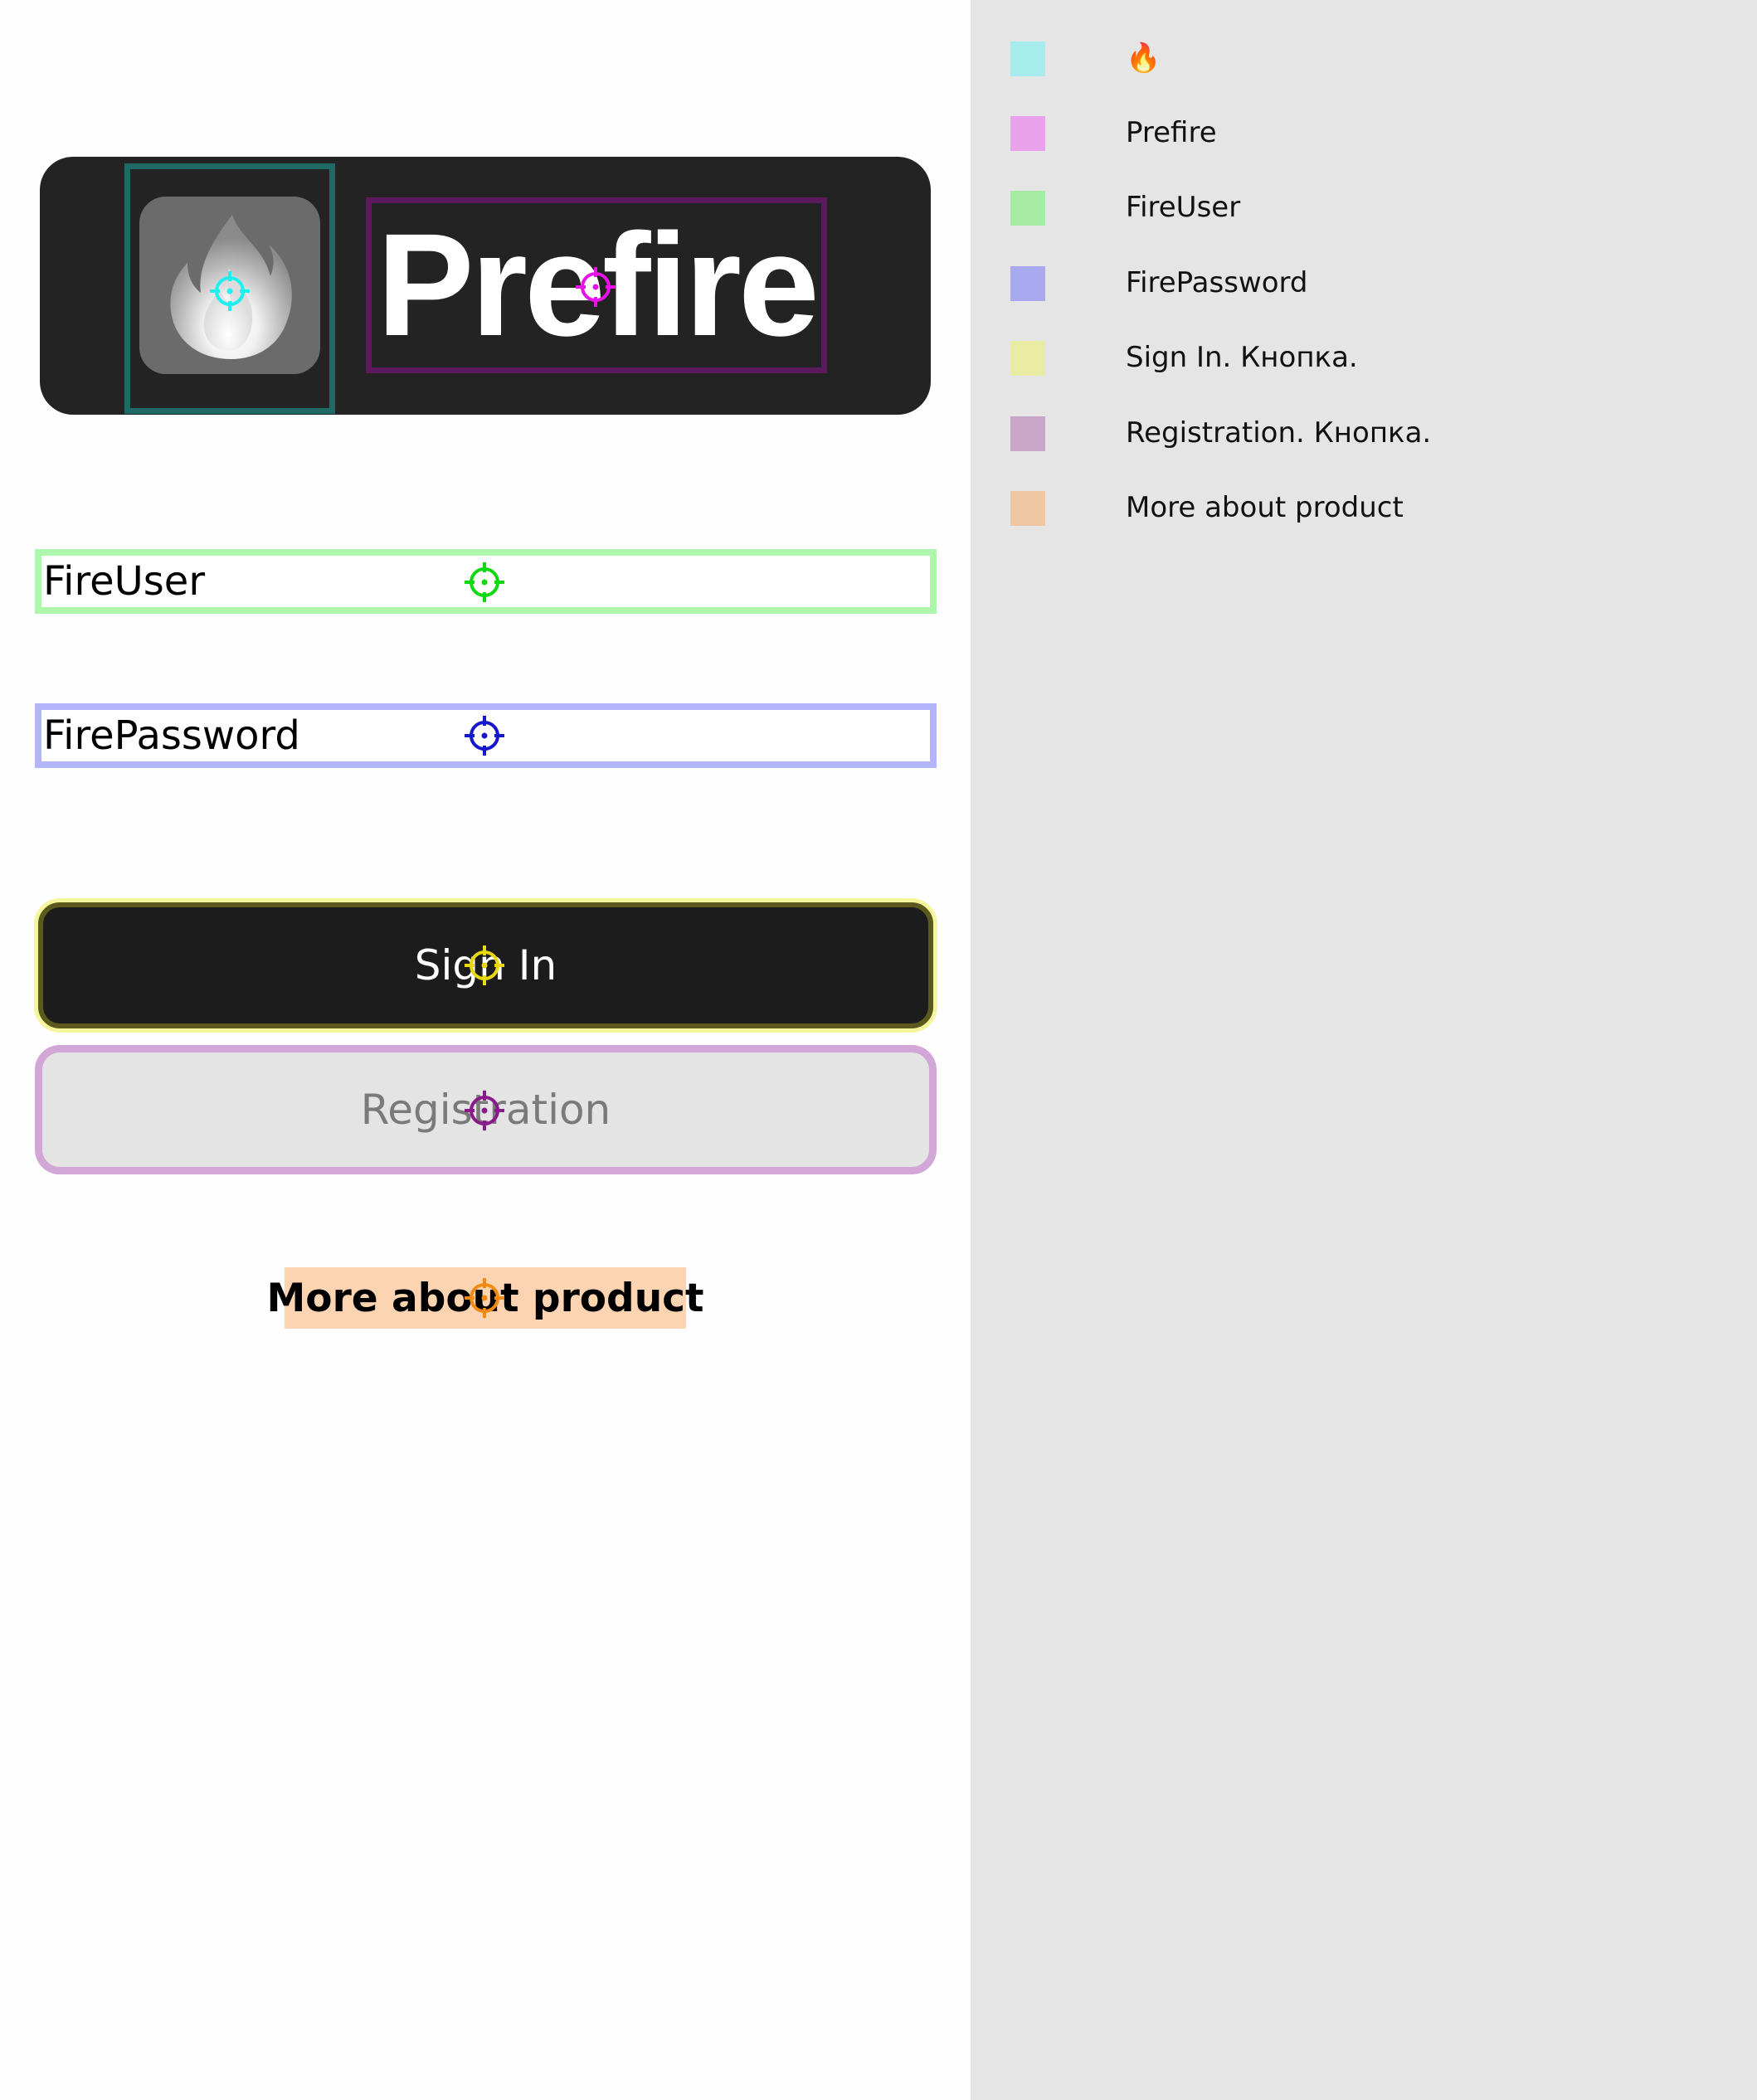 This screenshot has width=1757, height=2100. What do you see at coordinates (1279, 433) in the screenshot?
I see `legend-label: Registration. Кнопка.` at bounding box center [1279, 433].